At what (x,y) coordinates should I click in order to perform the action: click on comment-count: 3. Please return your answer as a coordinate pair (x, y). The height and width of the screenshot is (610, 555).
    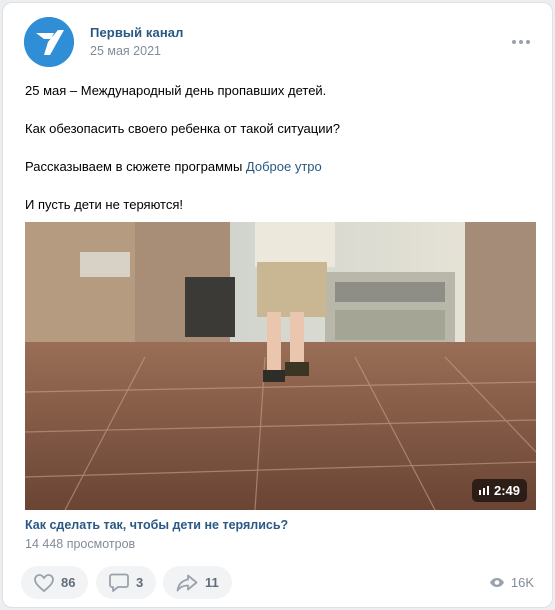
    Looking at the image, I should click on (140, 582).